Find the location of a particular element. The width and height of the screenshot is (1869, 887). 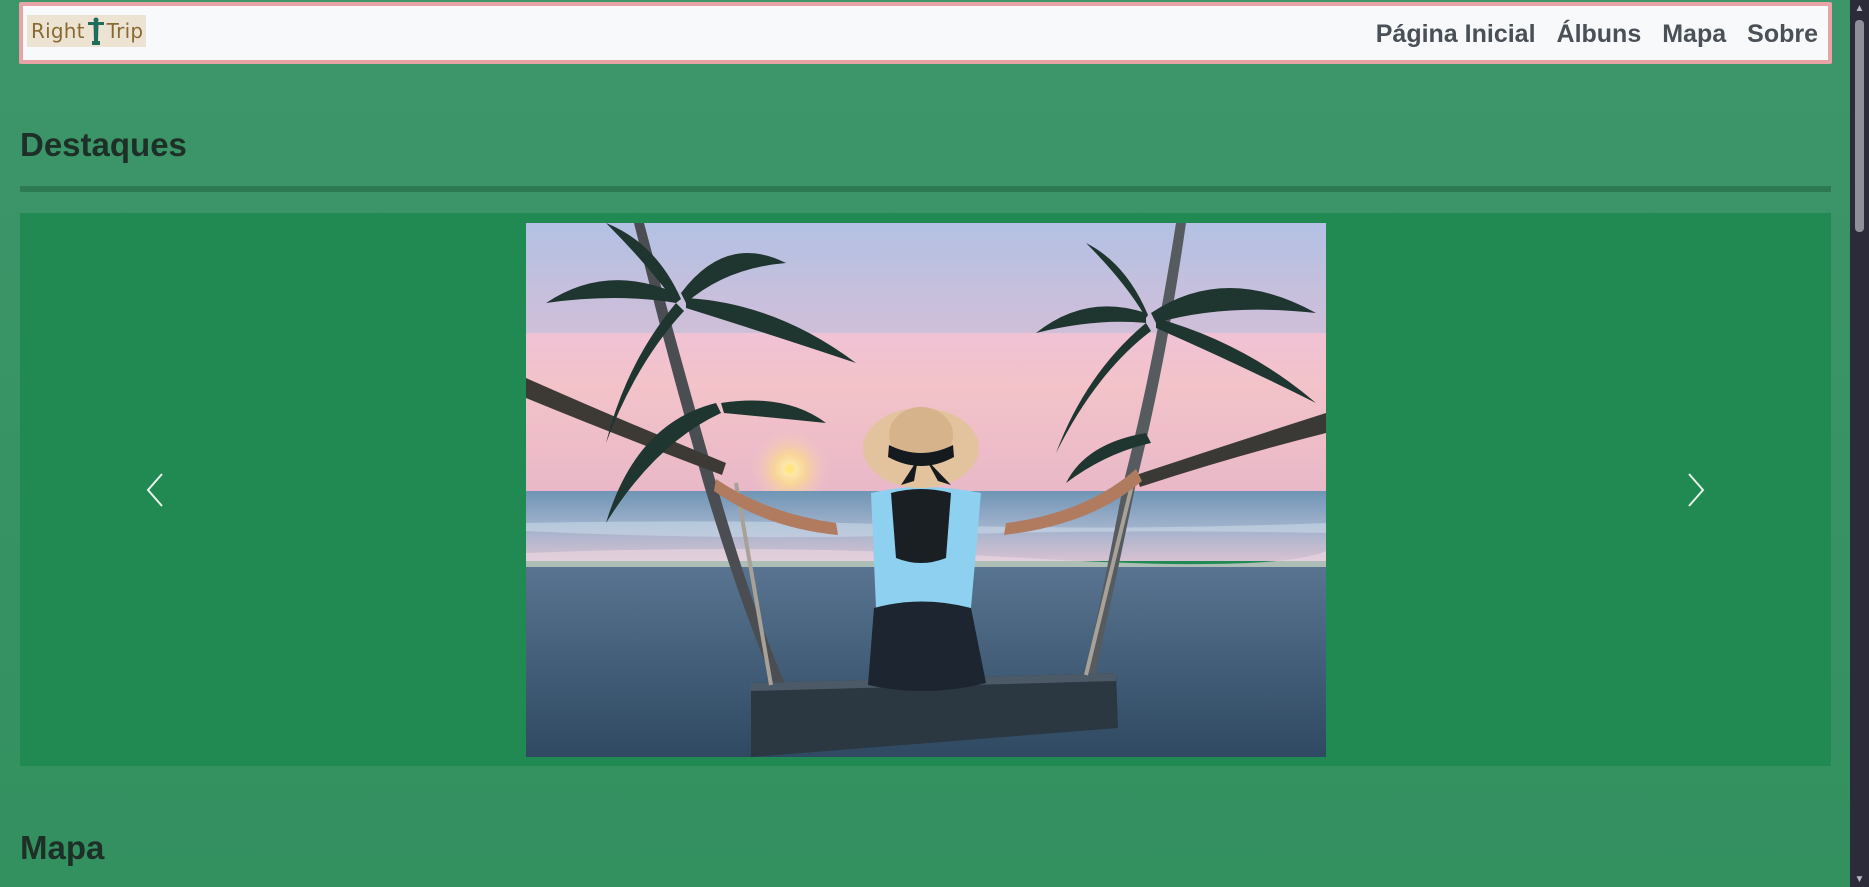

nav-link-about: Sobre is located at coordinates (1782, 34).